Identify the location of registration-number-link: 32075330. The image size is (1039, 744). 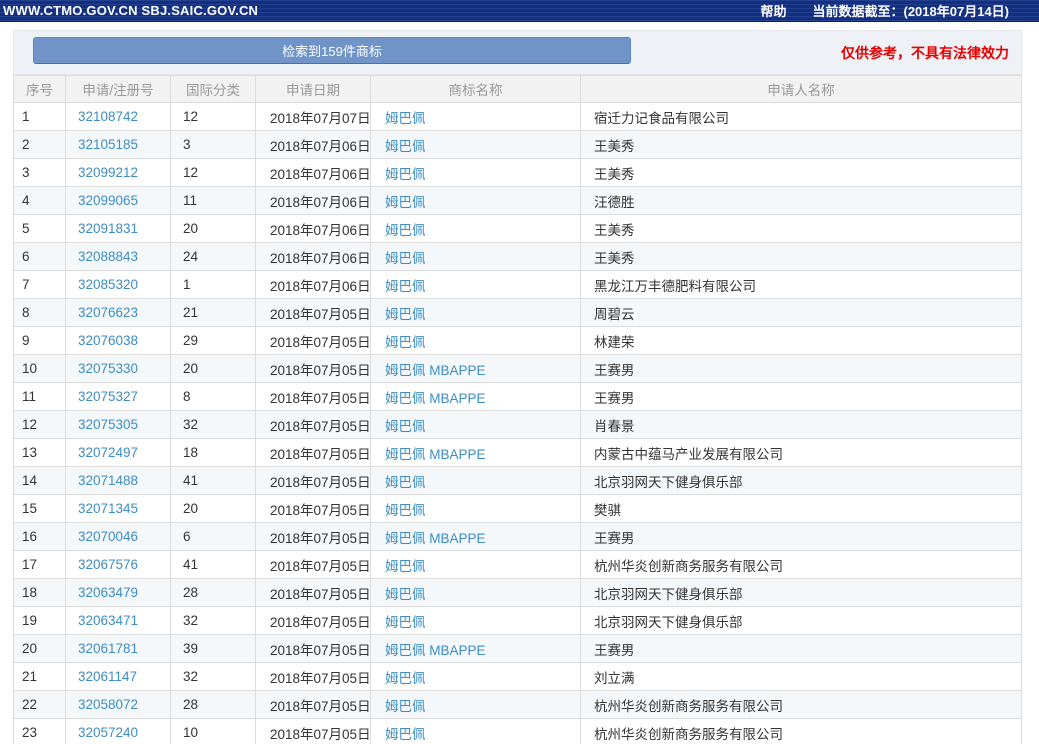
(108, 368).